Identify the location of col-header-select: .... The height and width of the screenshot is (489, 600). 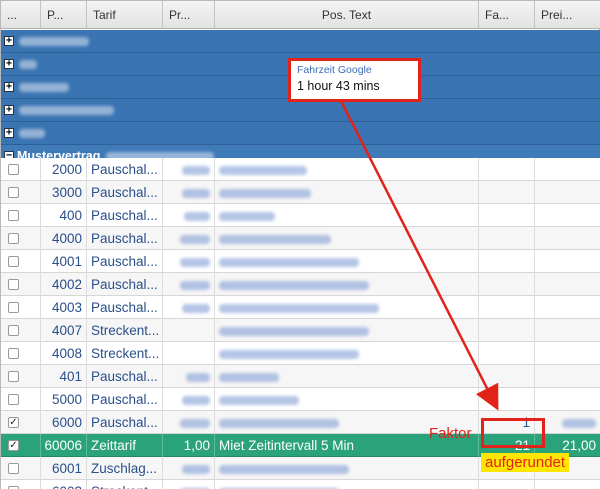
(21, 15).